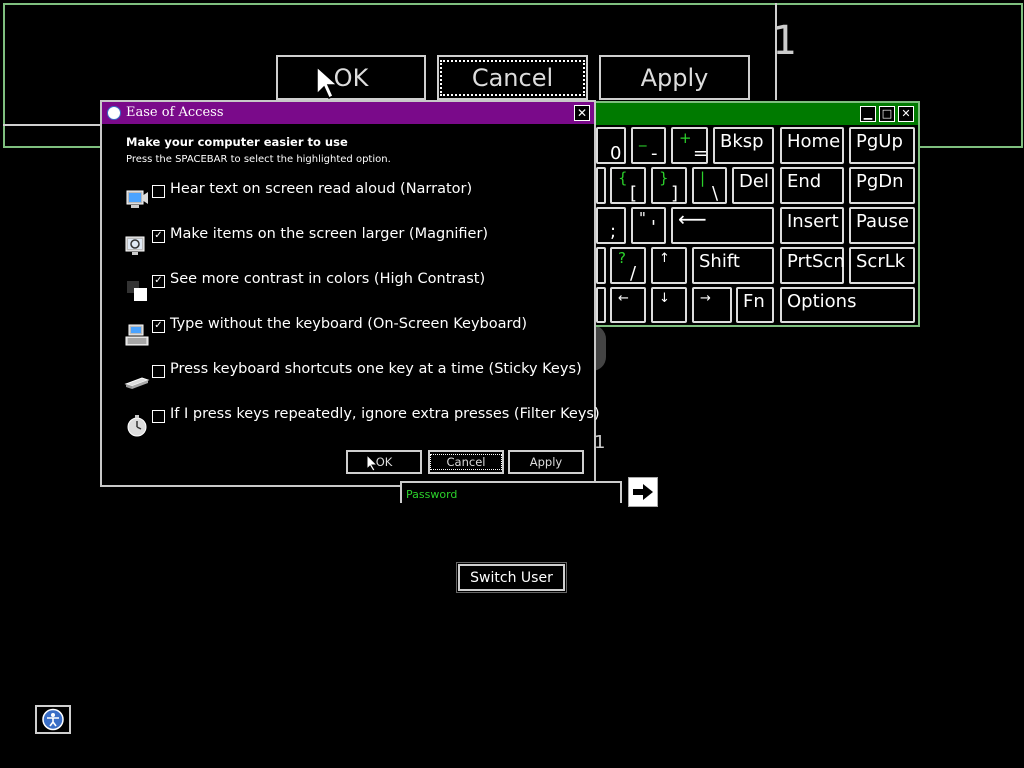 The width and height of the screenshot is (1024, 768). Describe the element at coordinates (887, 114) in the screenshot. I see `maximize-icon: □` at that location.